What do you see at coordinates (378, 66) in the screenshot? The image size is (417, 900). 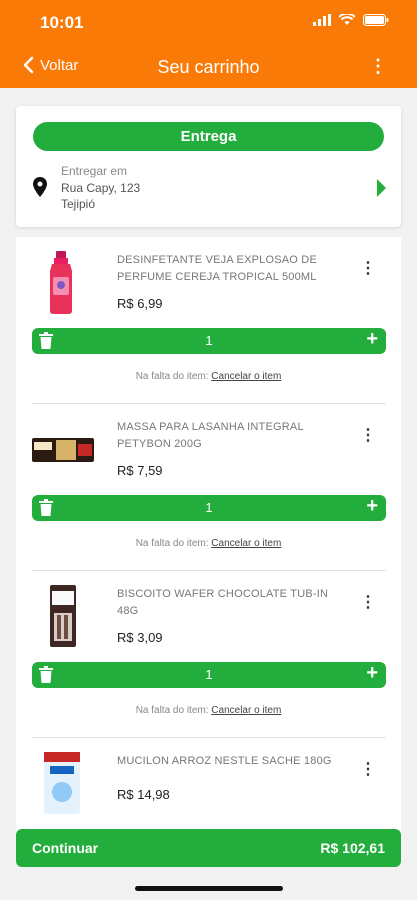 I see `more-options-icon: ⋮` at bounding box center [378, 66].